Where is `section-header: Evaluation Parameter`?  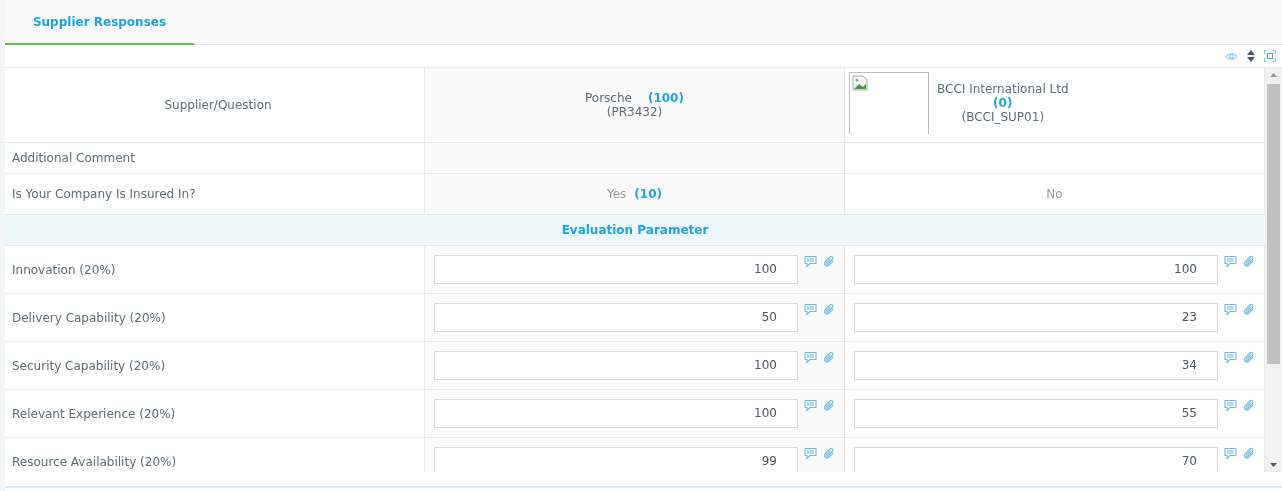
section-header: Evaluation Parameter is located at coordinates (635, 230).